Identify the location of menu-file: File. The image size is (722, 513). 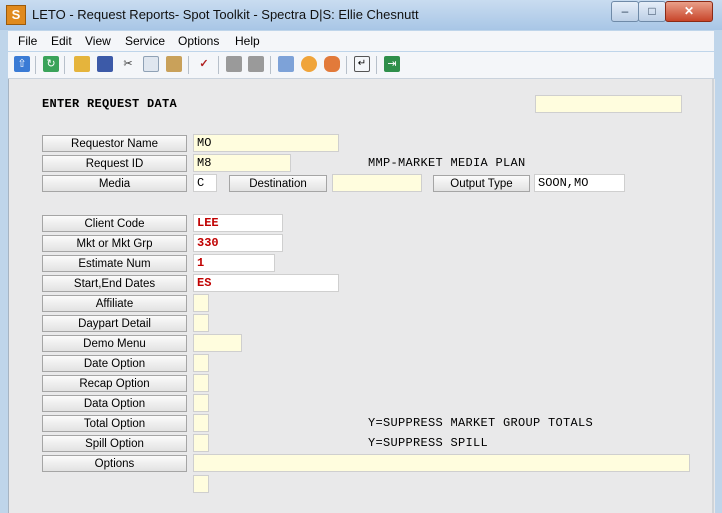
(27, 41).